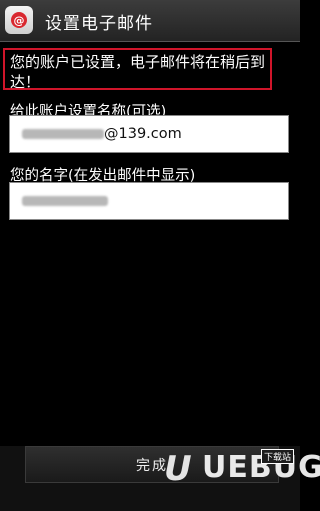 Image resolution: width=320 pixels, height=511 pixels. I want to click on done-button: 完成, so click(152, 464).